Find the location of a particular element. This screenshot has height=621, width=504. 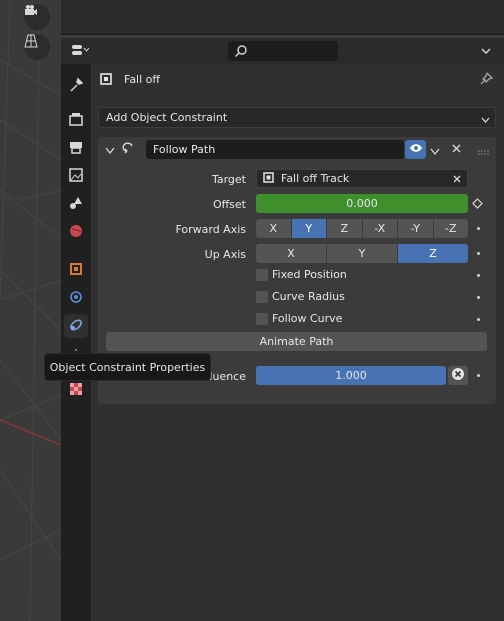

eye-icon is located at coordinates (416, 149).